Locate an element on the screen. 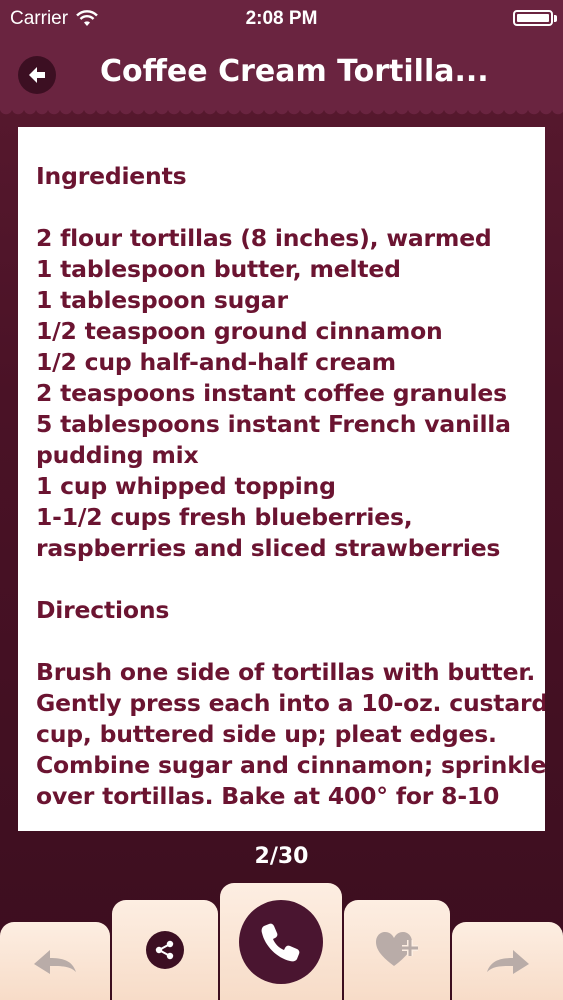 The image size is (563, 1000). ingredient-line: 1-1/2 cups fresh blueberries, is located at coordinates (224, 517).